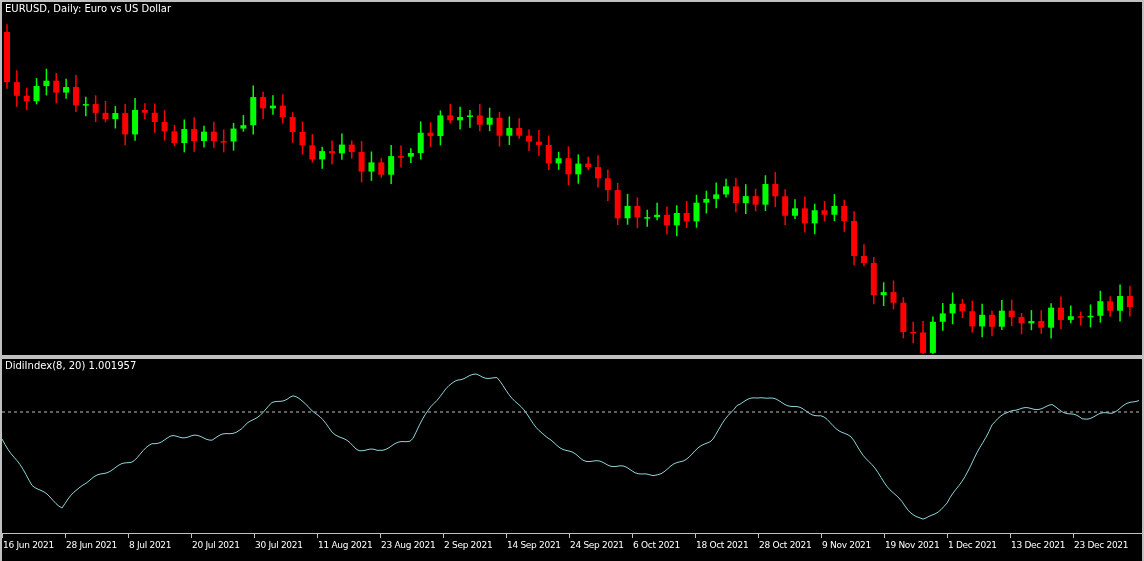  Describe the element at coordinates (468, 545) in the screenshot. I see `date-label: 2 Sep 2021` at that location.